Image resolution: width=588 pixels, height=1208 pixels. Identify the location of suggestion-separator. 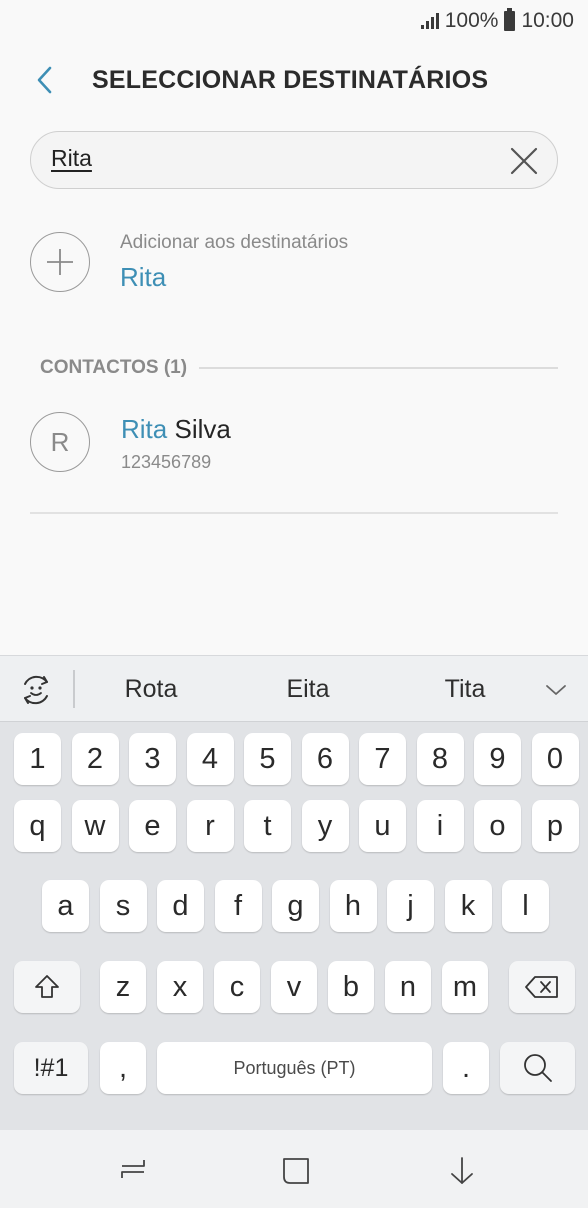
(74, 689).